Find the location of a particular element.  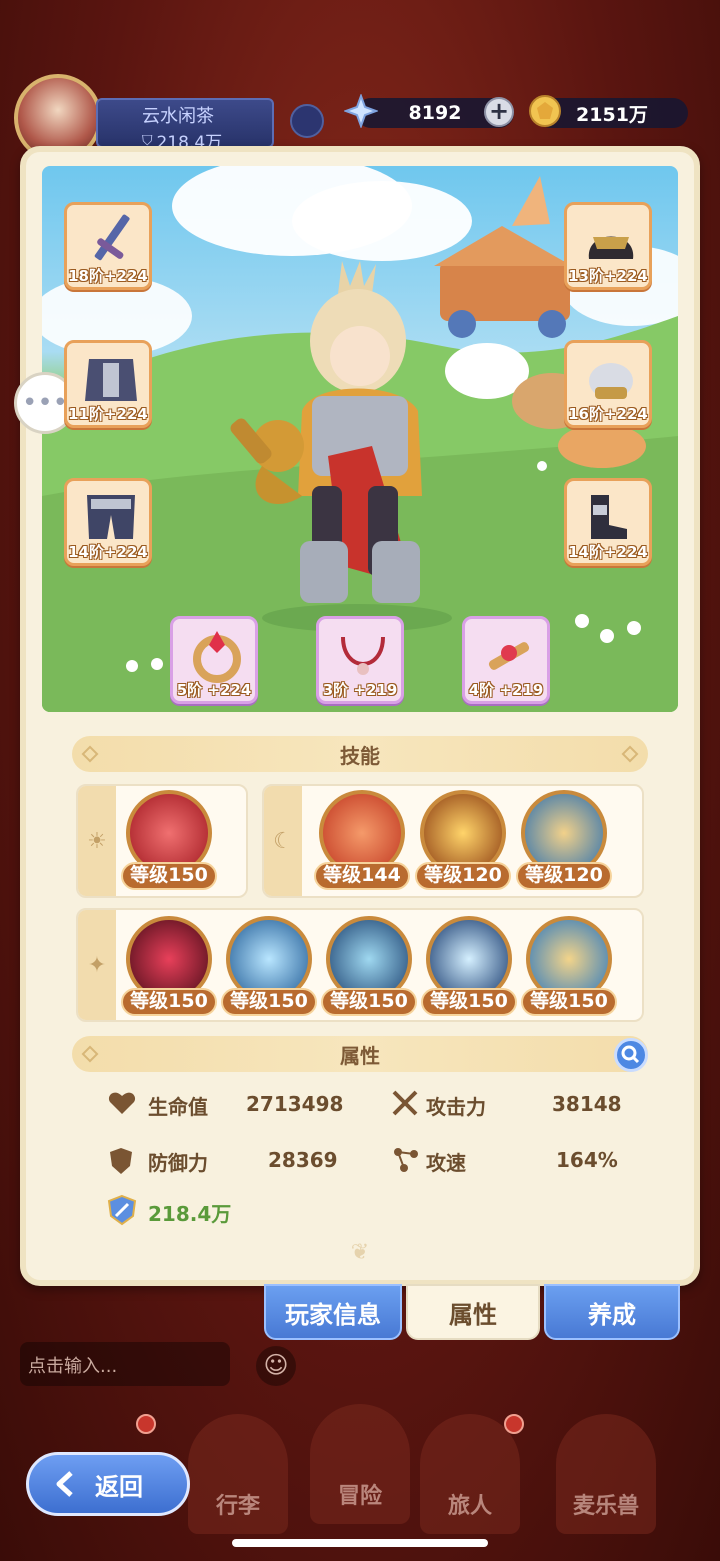

atk-value: 38148 is located at coordinates (587, 1104).